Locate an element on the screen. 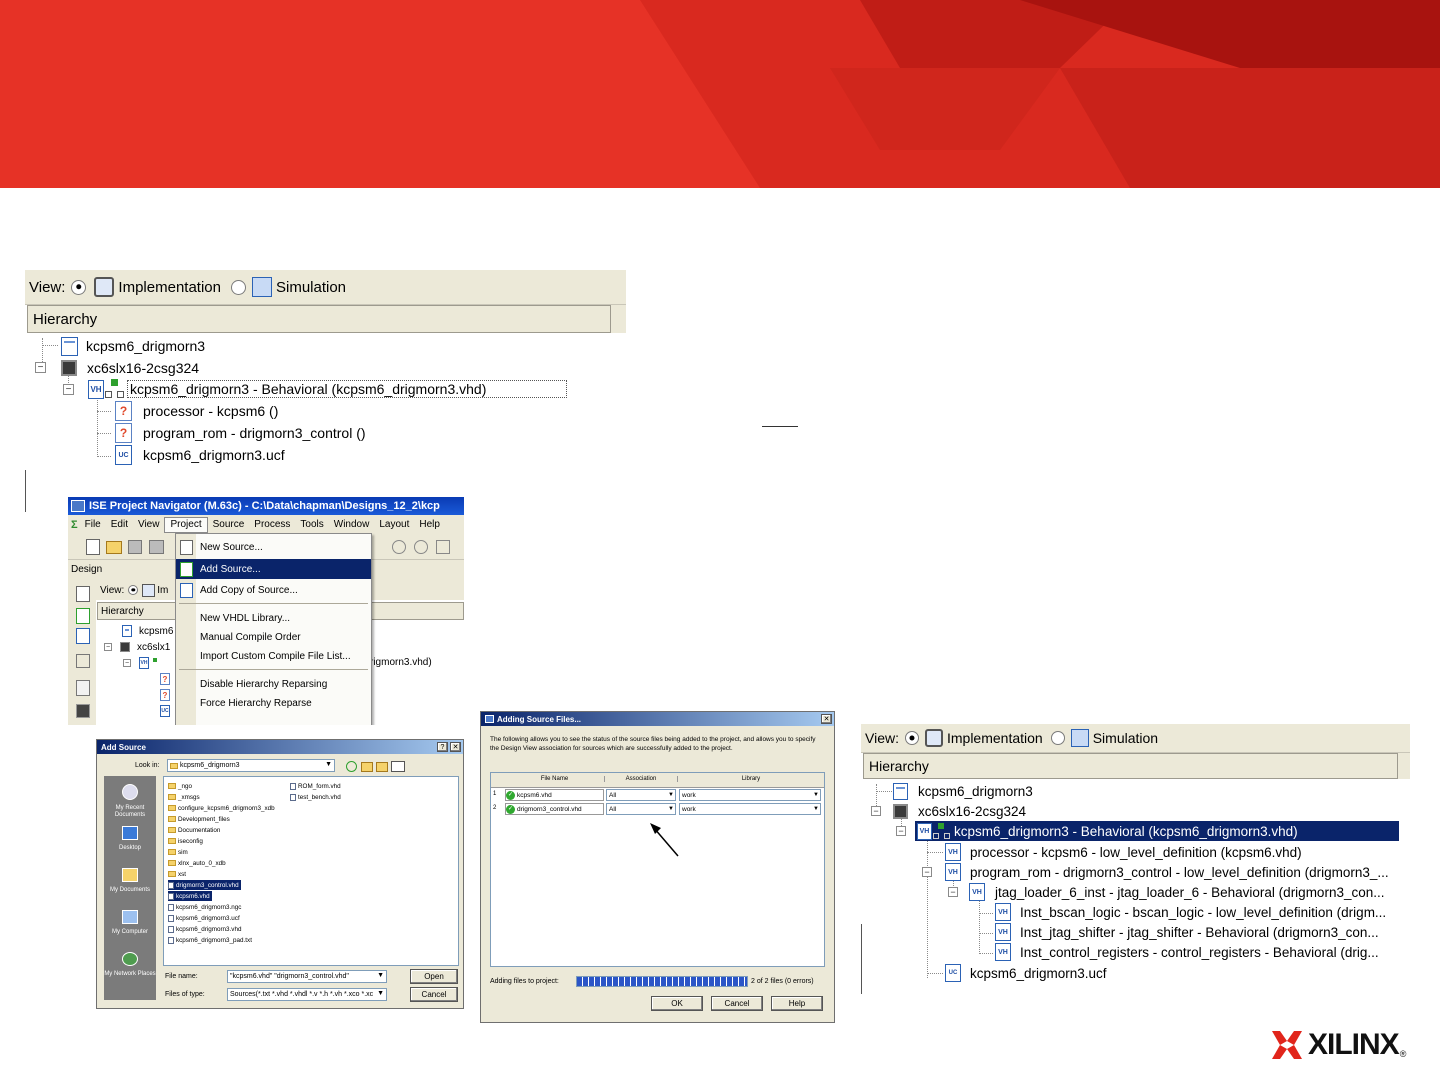 This screenshot has height=1080, width=1440. place-recent: My Recent Documents is located at coordinates (130, 804).